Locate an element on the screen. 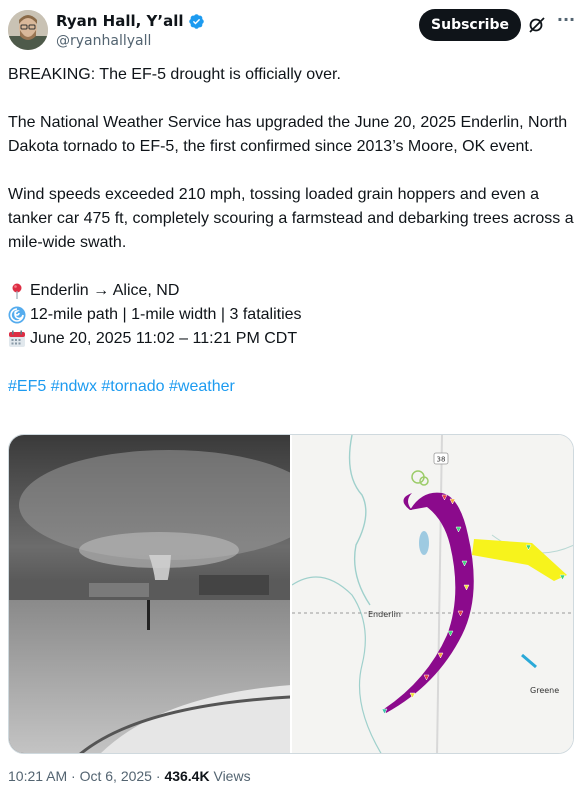 This screenshot has height=797, width=582. avatar is located at coordinates (28, 30).